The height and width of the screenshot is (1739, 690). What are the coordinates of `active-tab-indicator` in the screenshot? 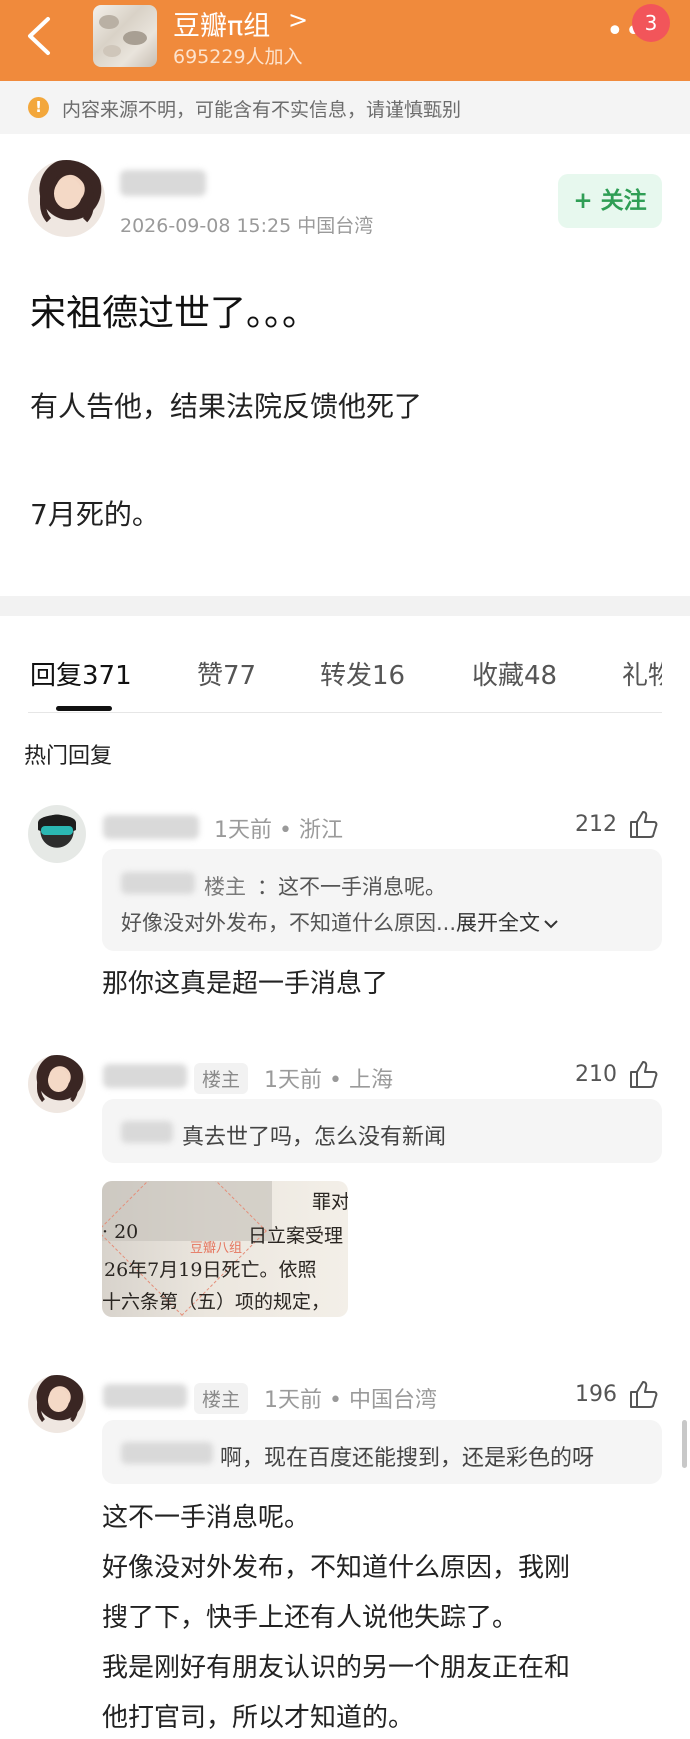 It's located at (84, 708).